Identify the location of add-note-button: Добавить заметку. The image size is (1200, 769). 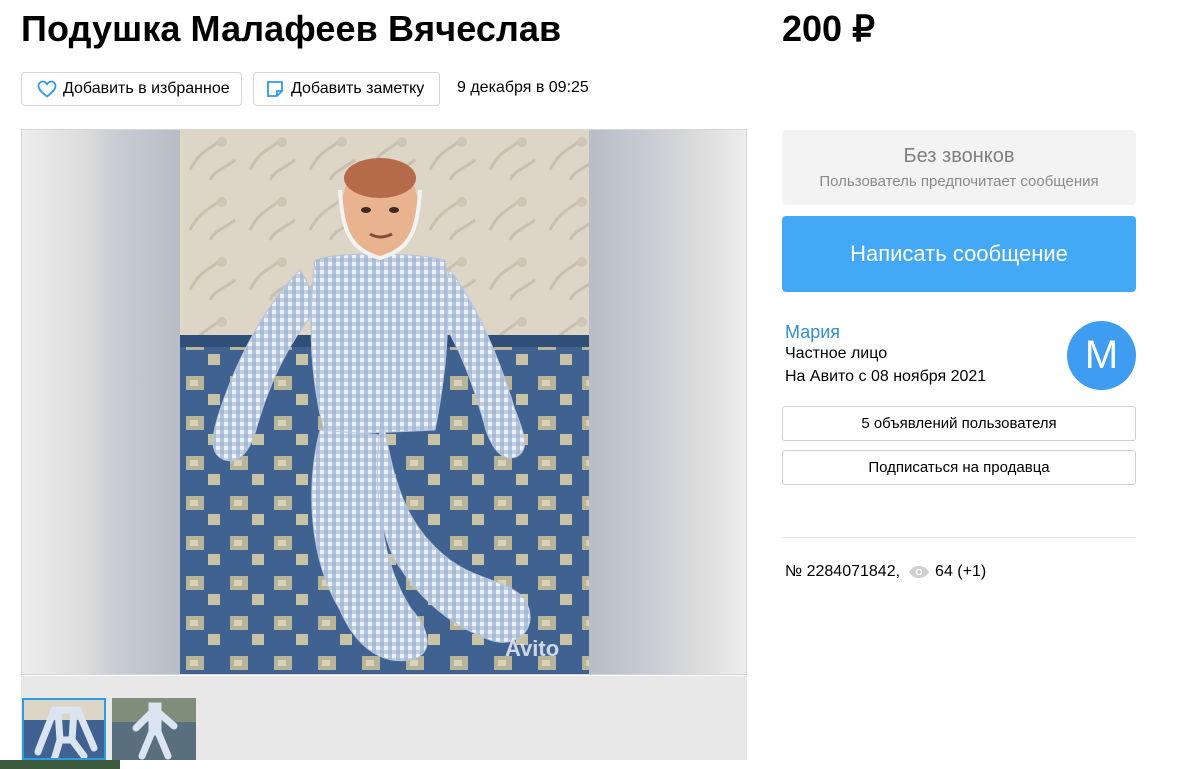
(346, 89).